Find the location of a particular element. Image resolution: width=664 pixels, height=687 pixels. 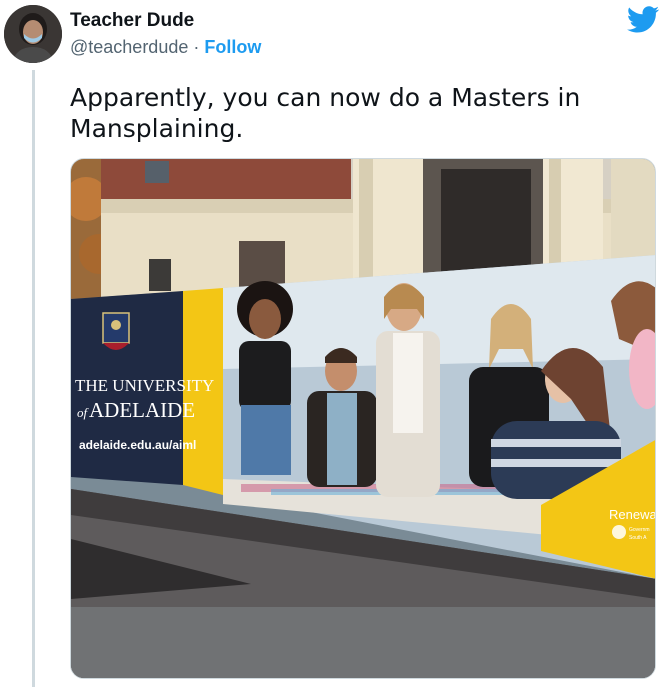

billboard-line1: THE UNIVERSITY is located at coordinates (144, 385).